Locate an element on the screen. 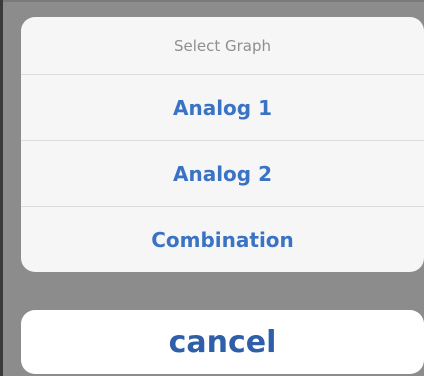  action-sheet-title: Select Graph is located at coordinates (222, 46).